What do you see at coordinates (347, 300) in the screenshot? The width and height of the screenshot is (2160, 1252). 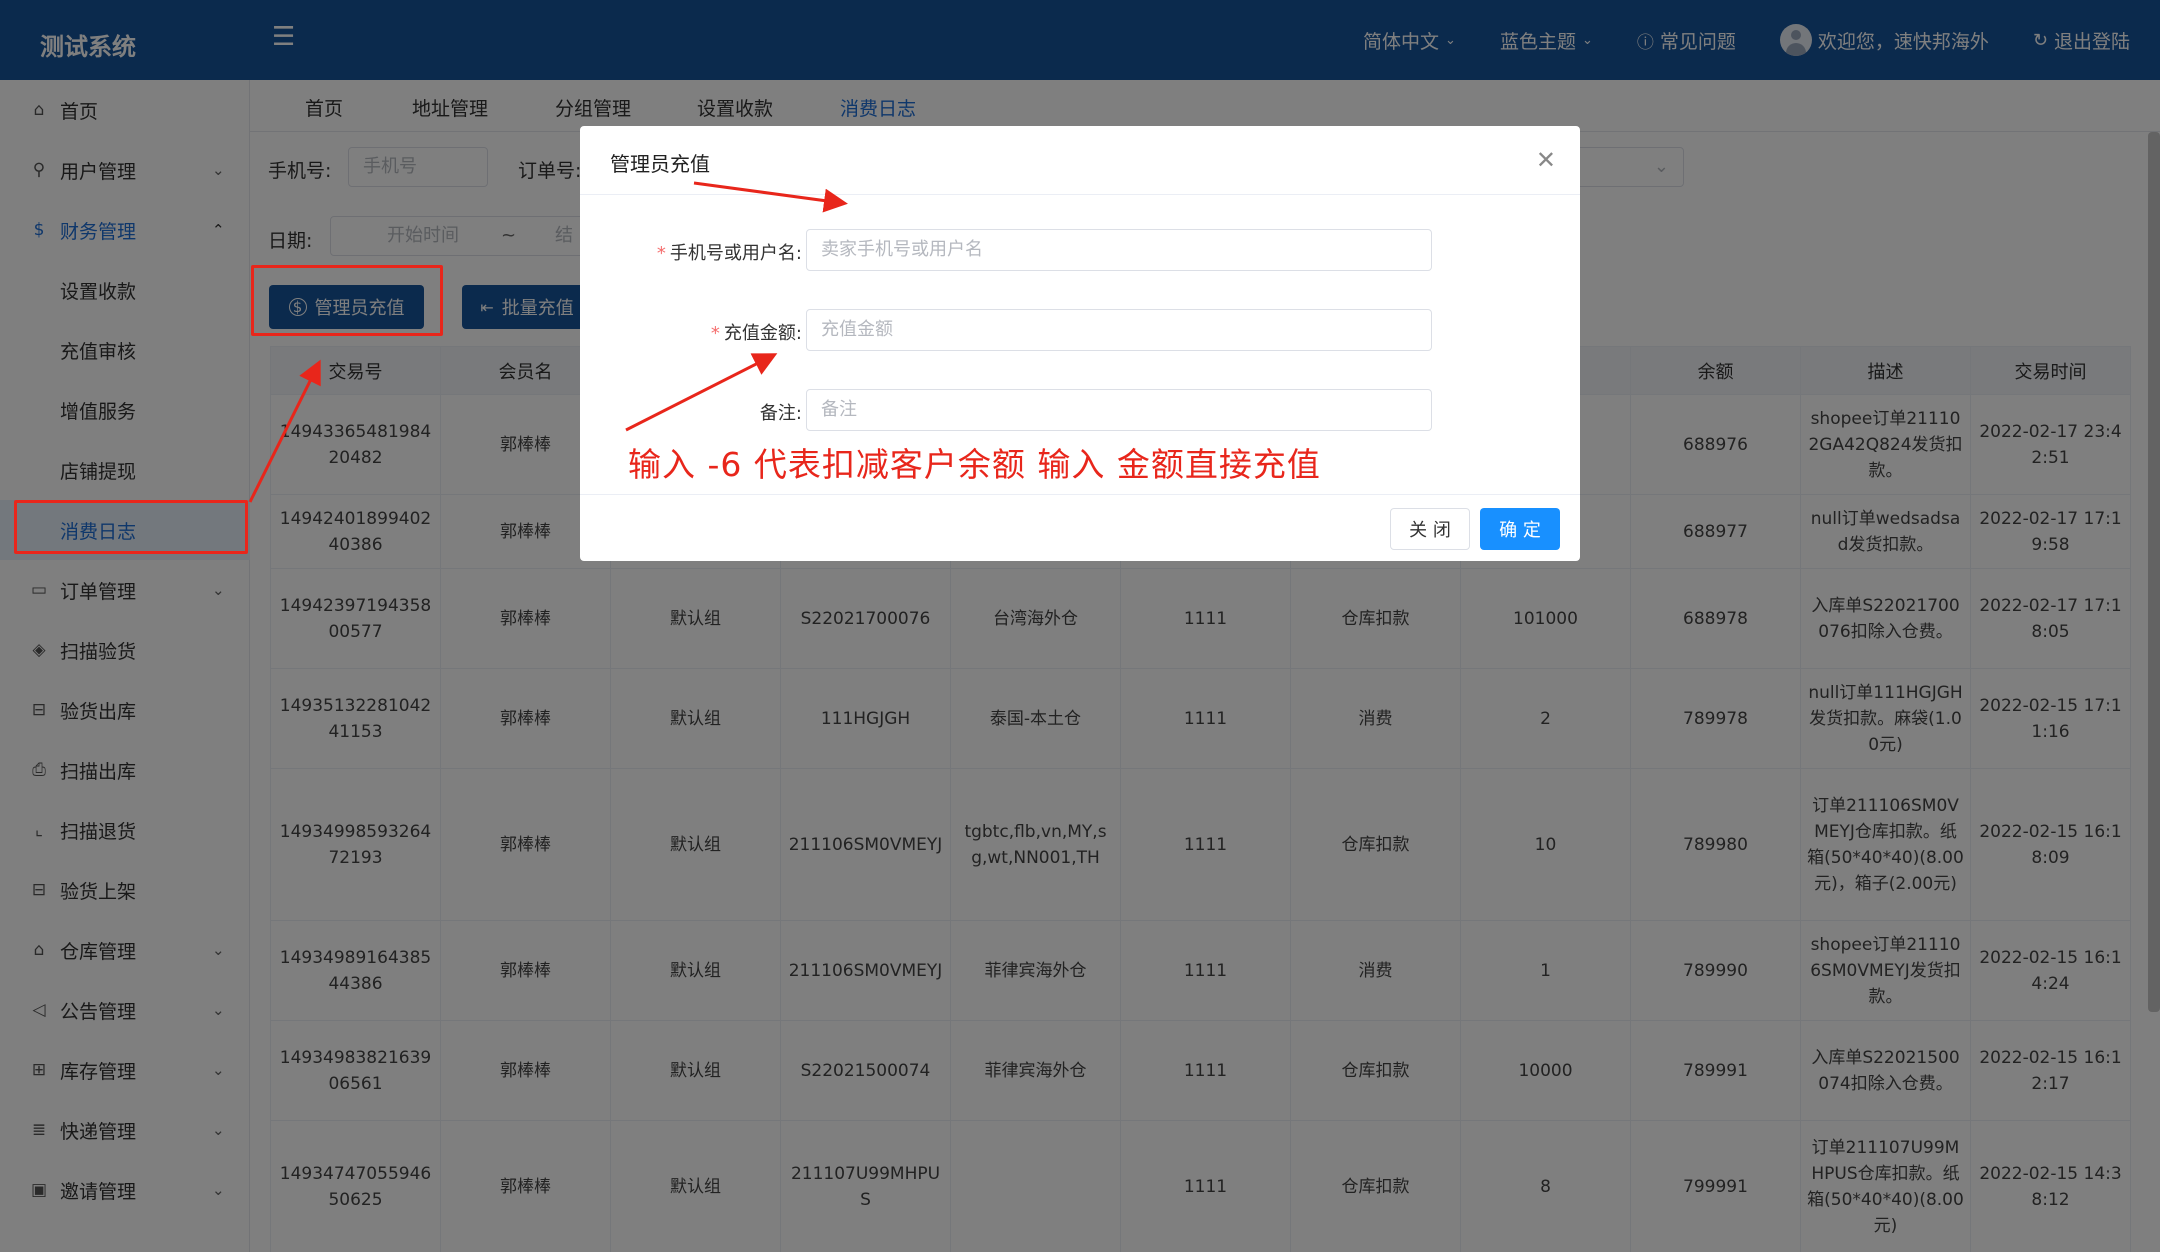 I see `annotation-highlight-button` at bounding box center [347, 300].